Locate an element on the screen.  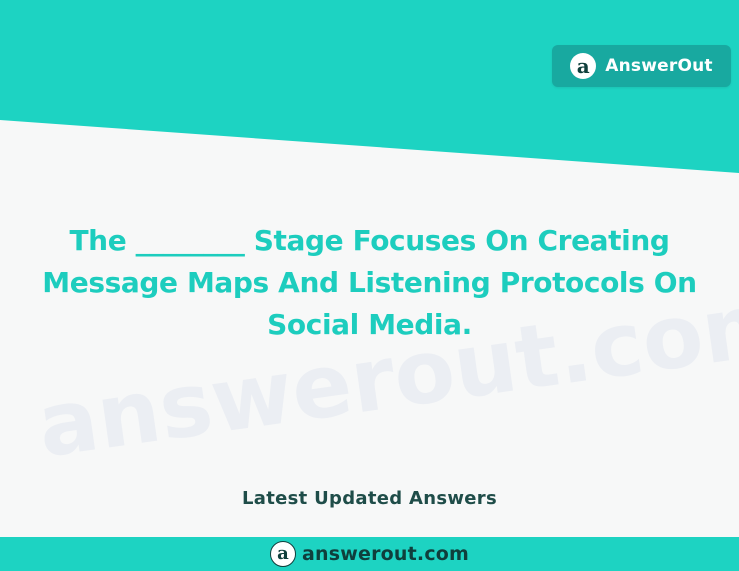
site-url-link: answerout.com is located at coordinates (385, 554).